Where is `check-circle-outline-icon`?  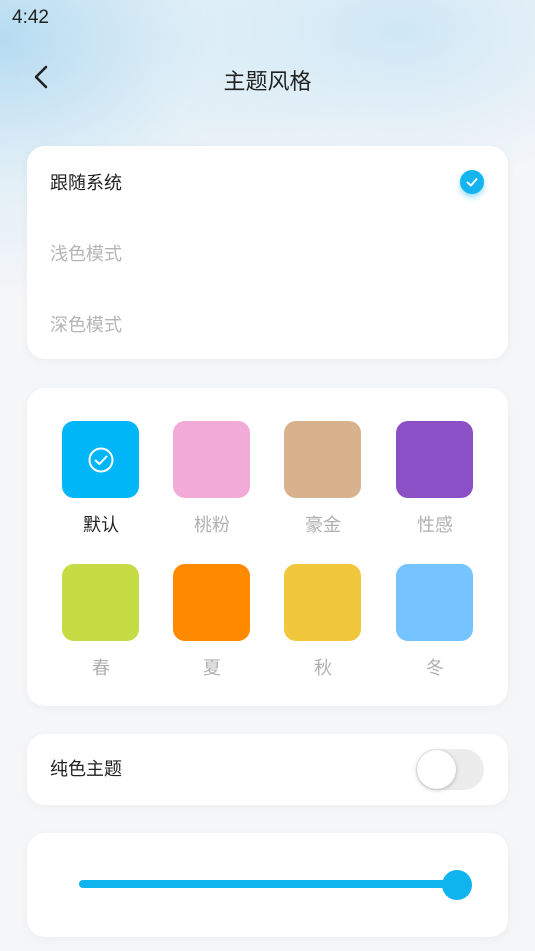 check-circle-outline-icon is located at coordinates (100, 459).